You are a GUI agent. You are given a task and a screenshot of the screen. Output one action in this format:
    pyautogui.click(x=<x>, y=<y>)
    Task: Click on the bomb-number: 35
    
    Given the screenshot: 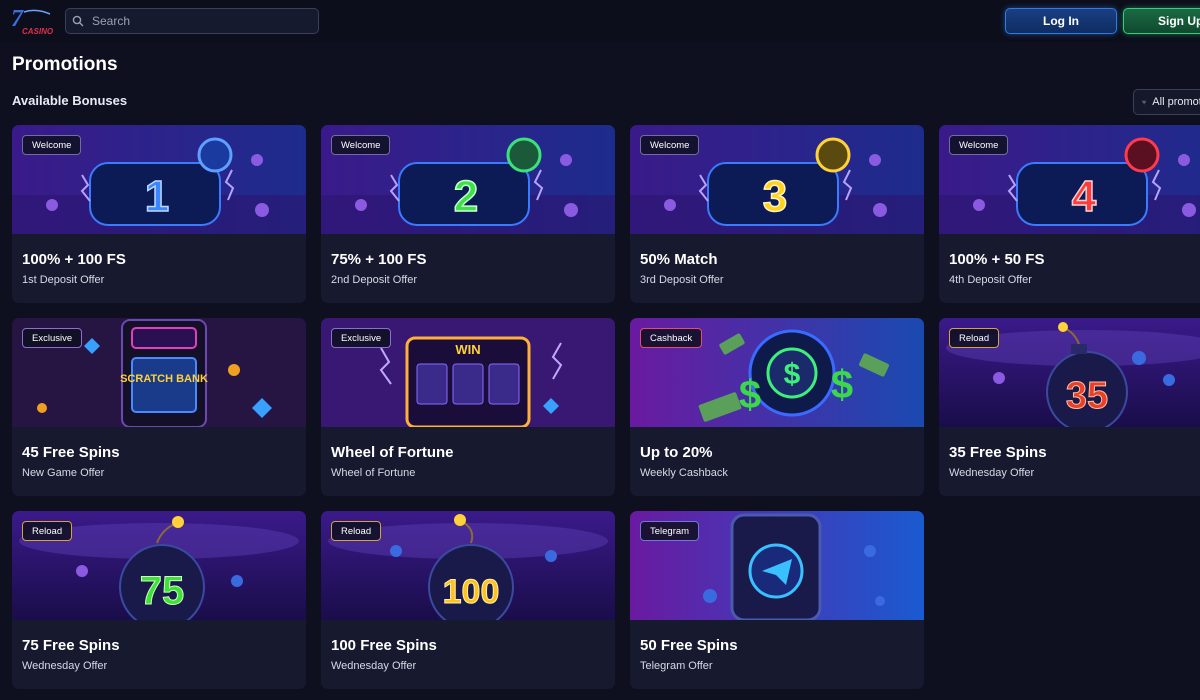 What is the action you would take?
    pyautogui.click(x=1087, y=396)
    